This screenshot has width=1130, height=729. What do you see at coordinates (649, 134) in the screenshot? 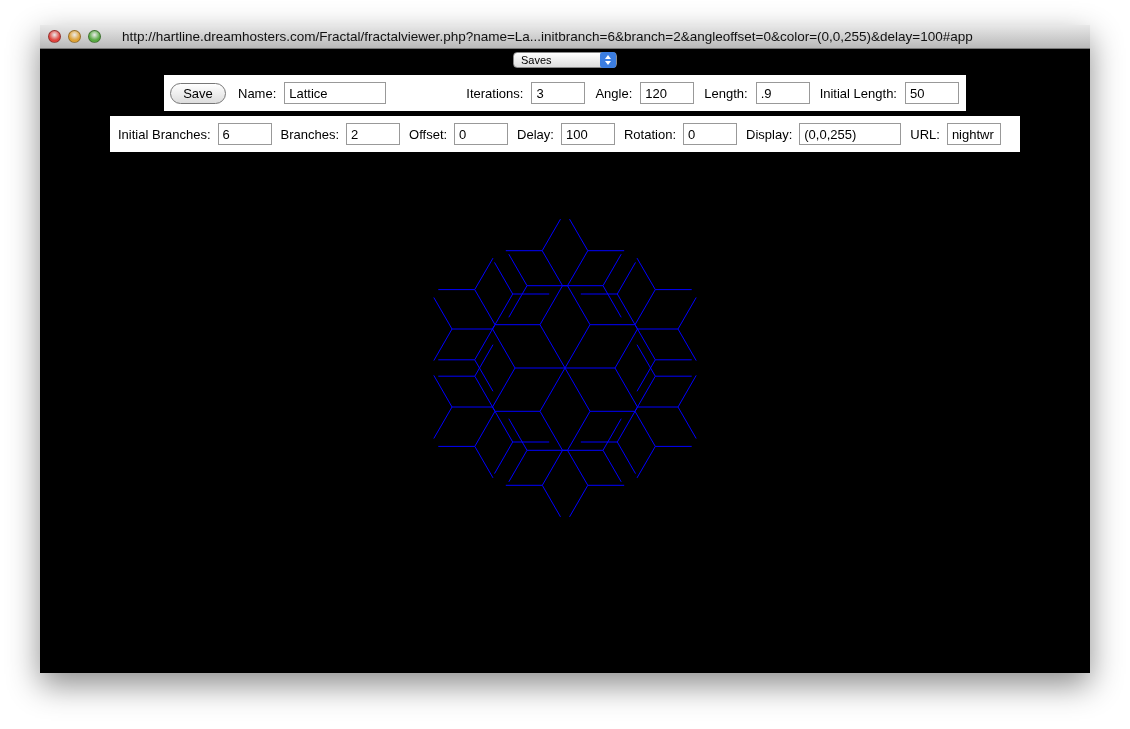
I see `field-label: Rotation:` at bounding box center [649, 134].